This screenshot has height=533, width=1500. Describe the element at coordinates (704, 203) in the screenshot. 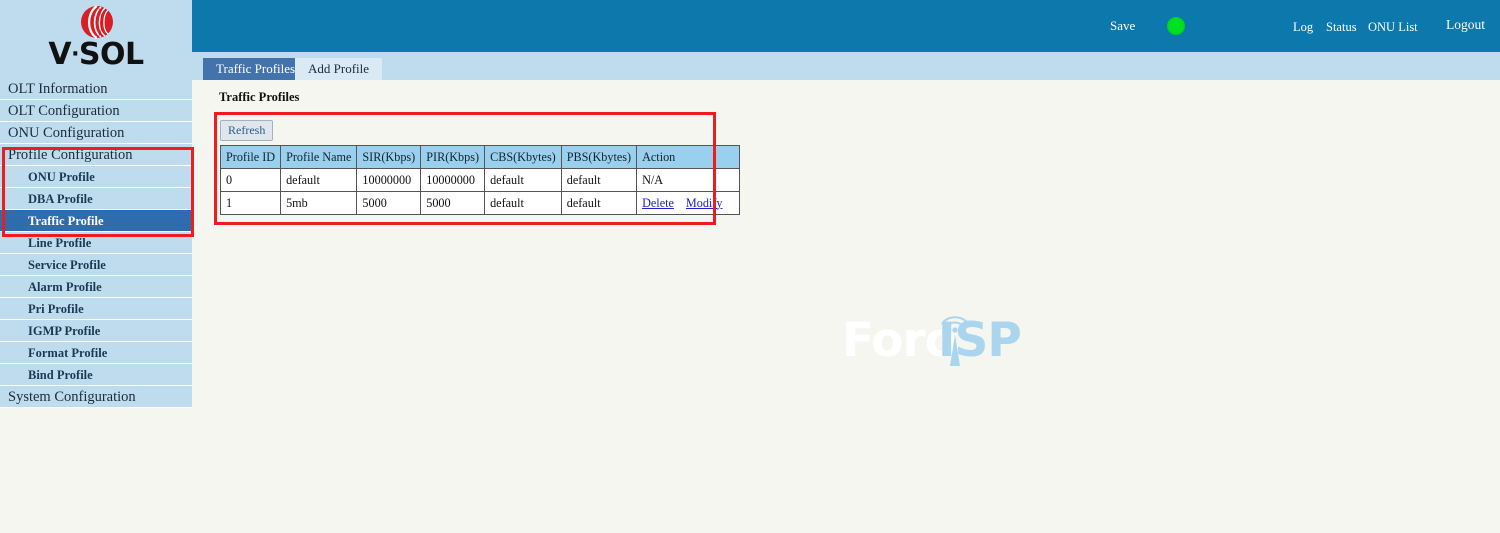

I see `modify-link: Modify` at that location.